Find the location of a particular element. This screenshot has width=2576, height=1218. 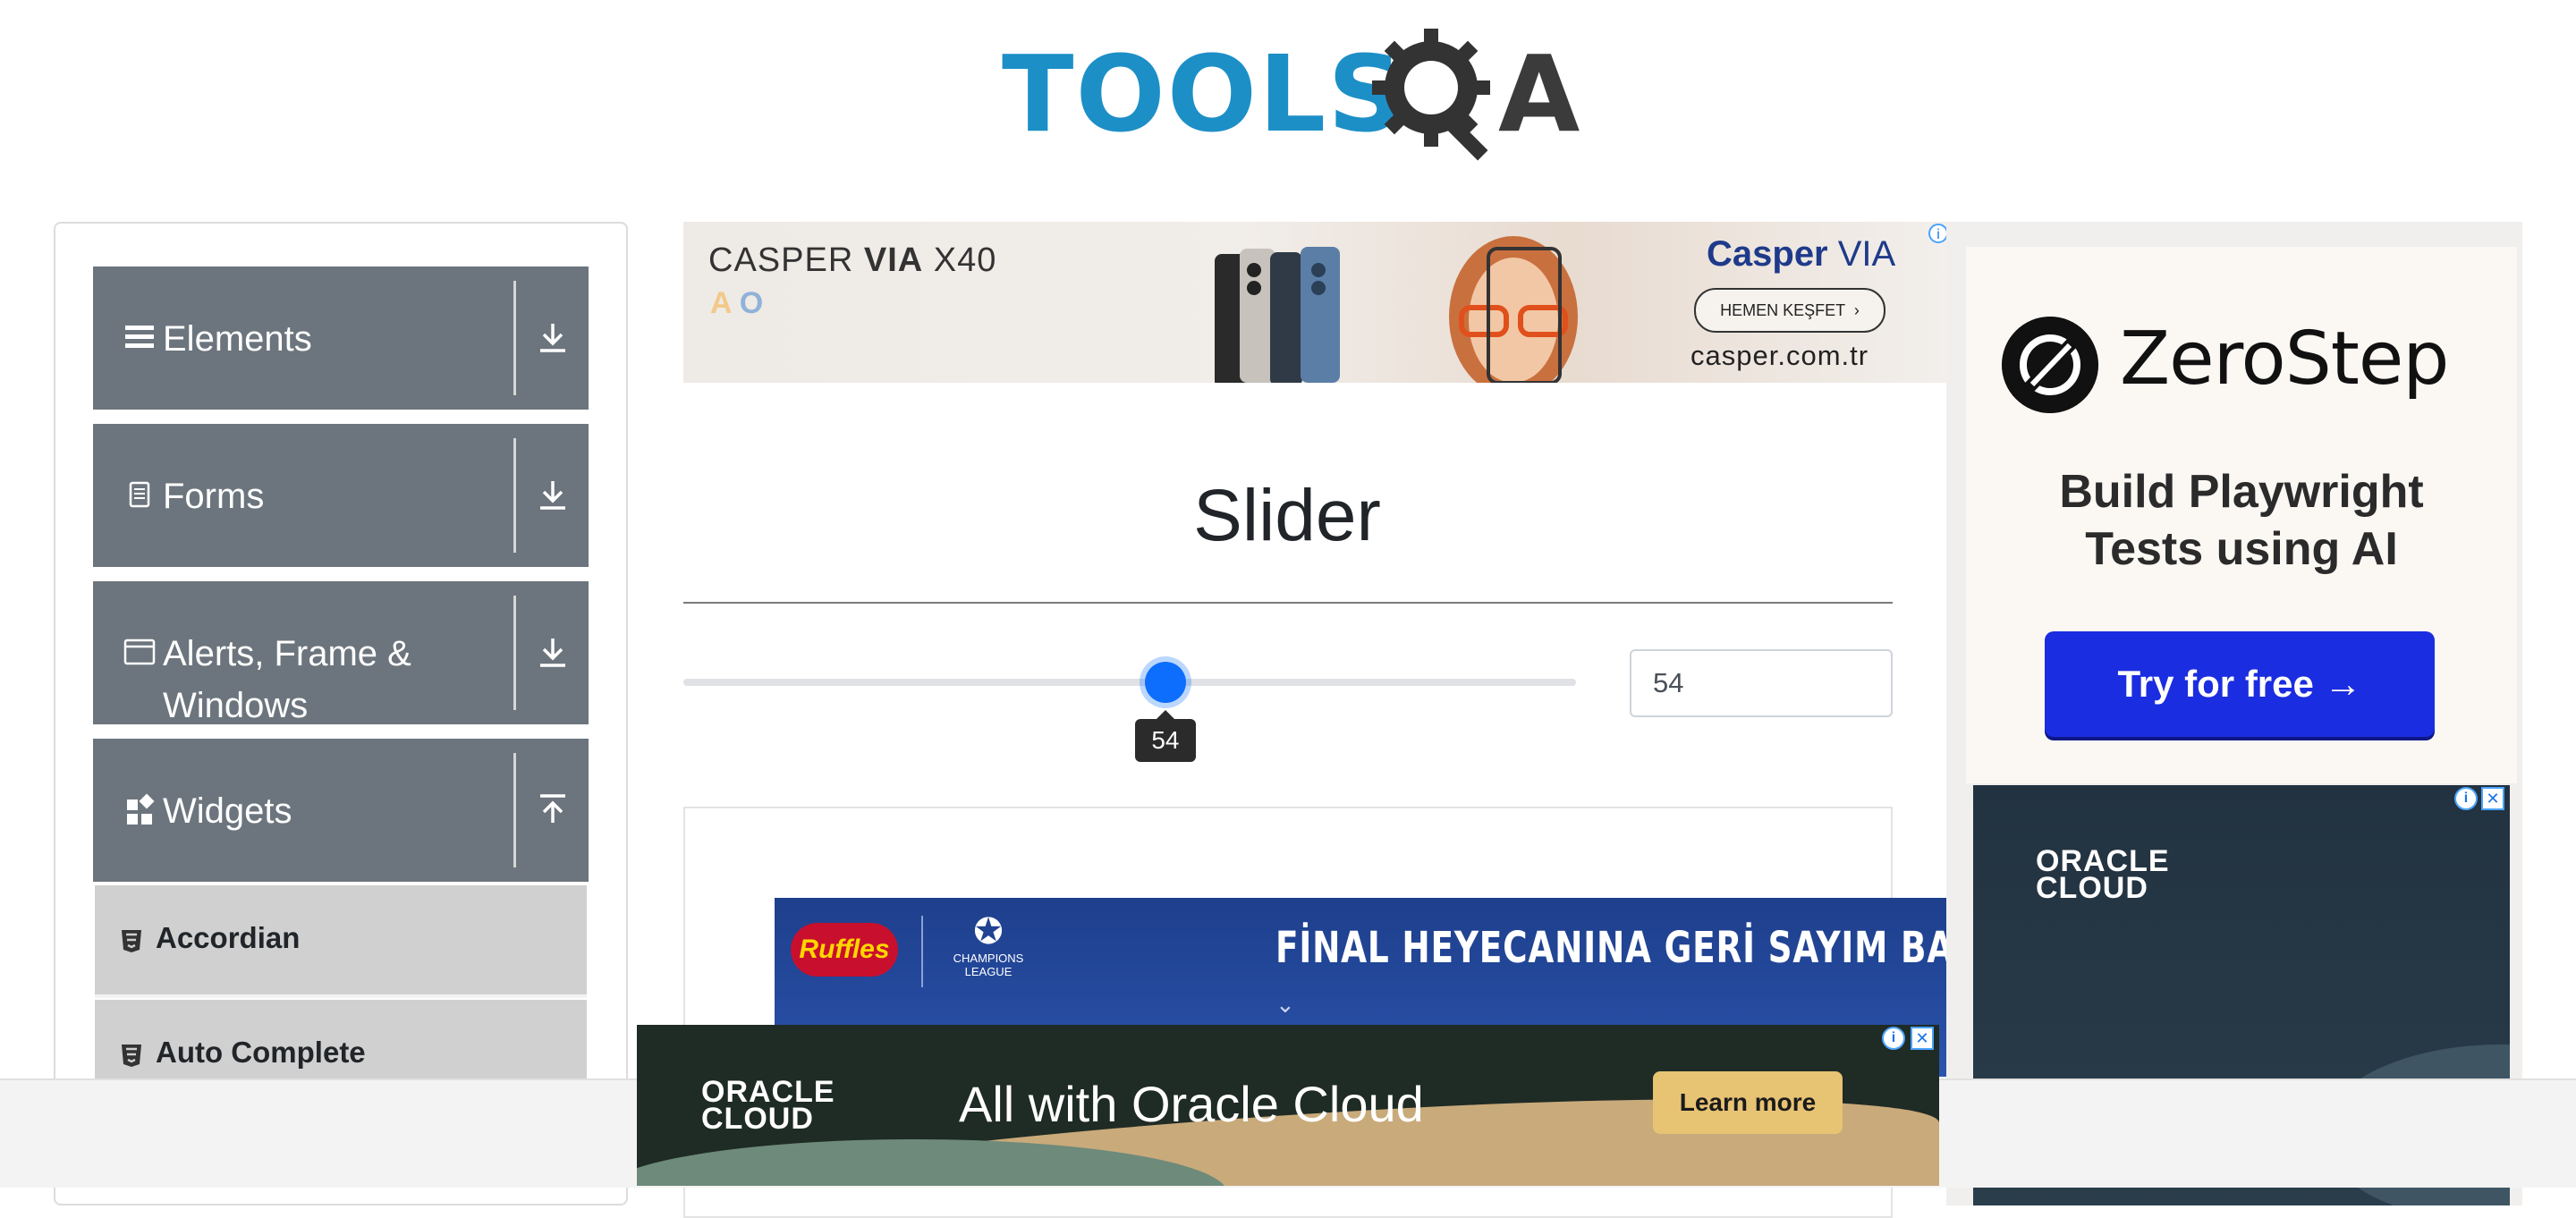

ad-domain: casper.com.tr is located at coordinates (1779, 355).